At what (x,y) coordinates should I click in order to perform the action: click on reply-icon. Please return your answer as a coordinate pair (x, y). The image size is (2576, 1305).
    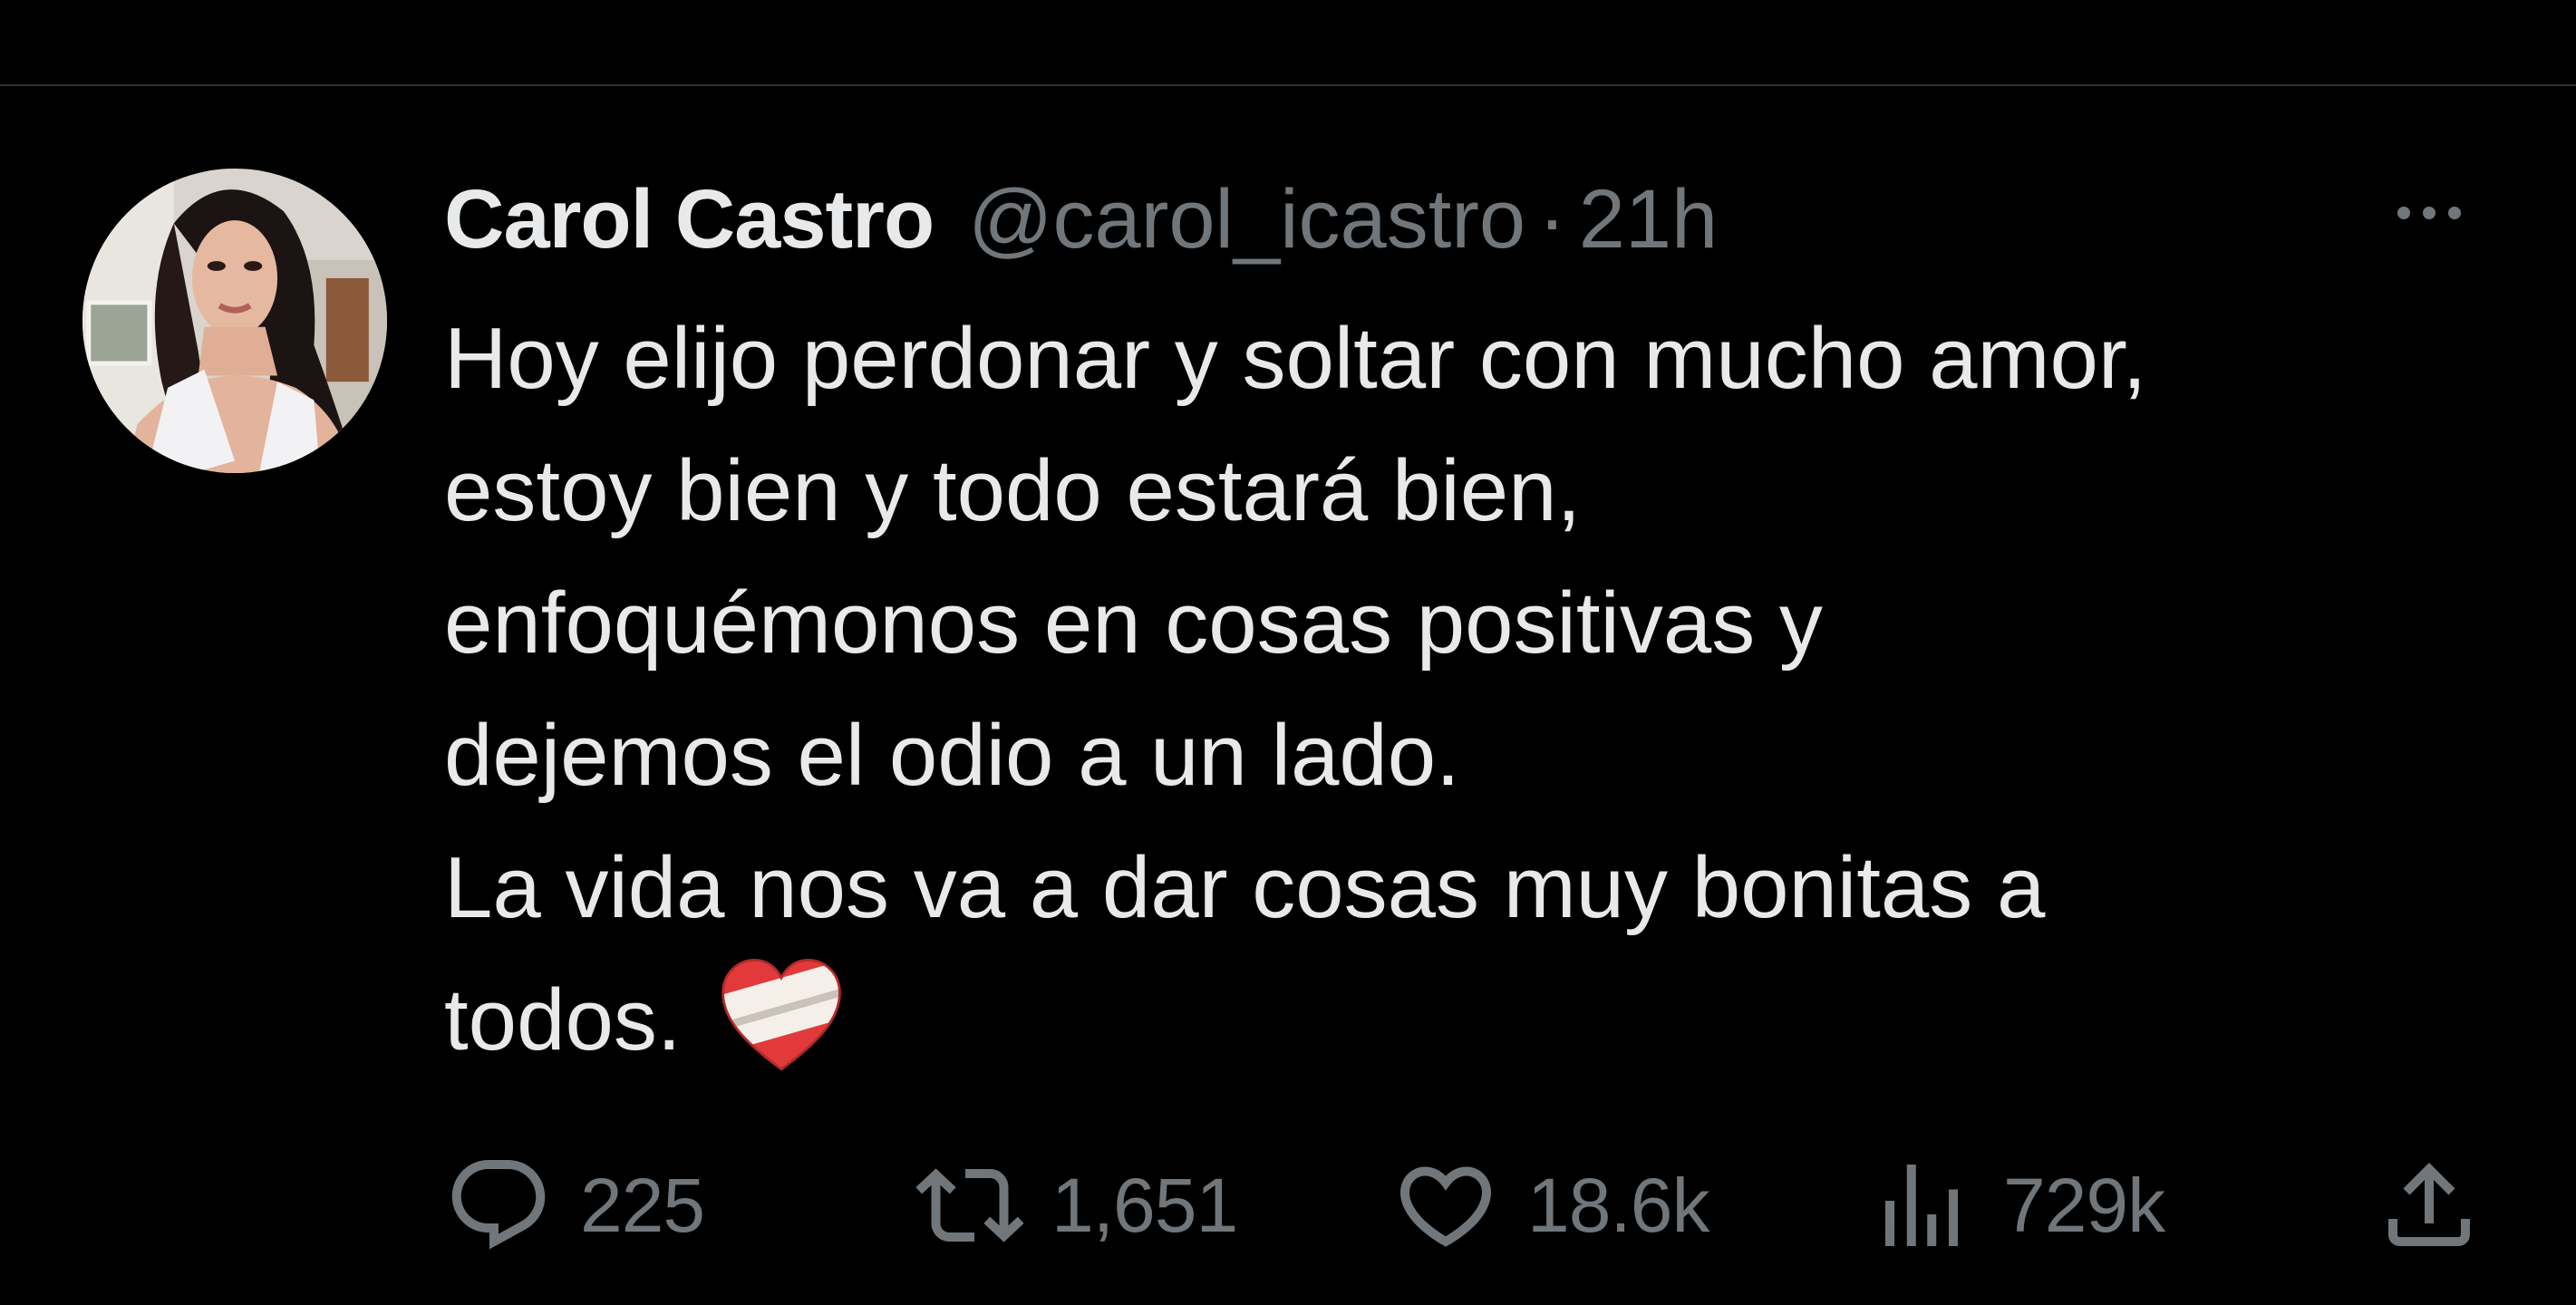
    Looking at the image, I should click on (498, 1205).